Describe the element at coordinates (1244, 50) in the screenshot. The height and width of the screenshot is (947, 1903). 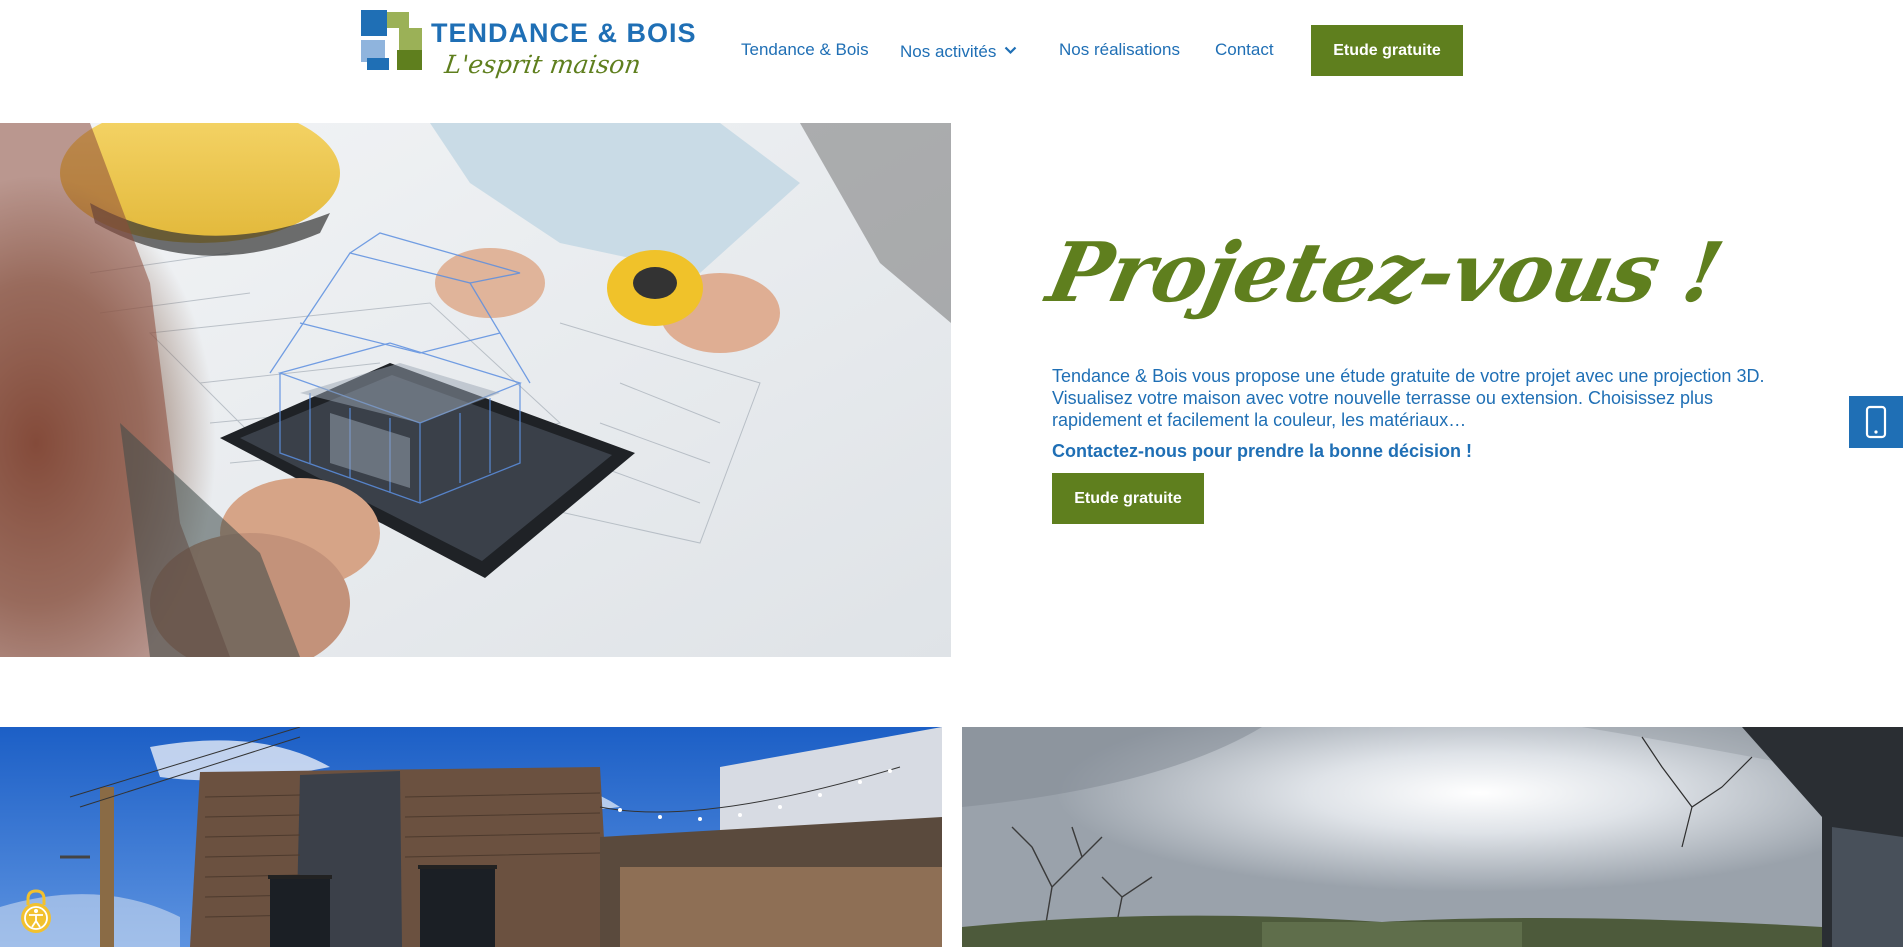
I see `nav-item-contact: Contact` at that location.